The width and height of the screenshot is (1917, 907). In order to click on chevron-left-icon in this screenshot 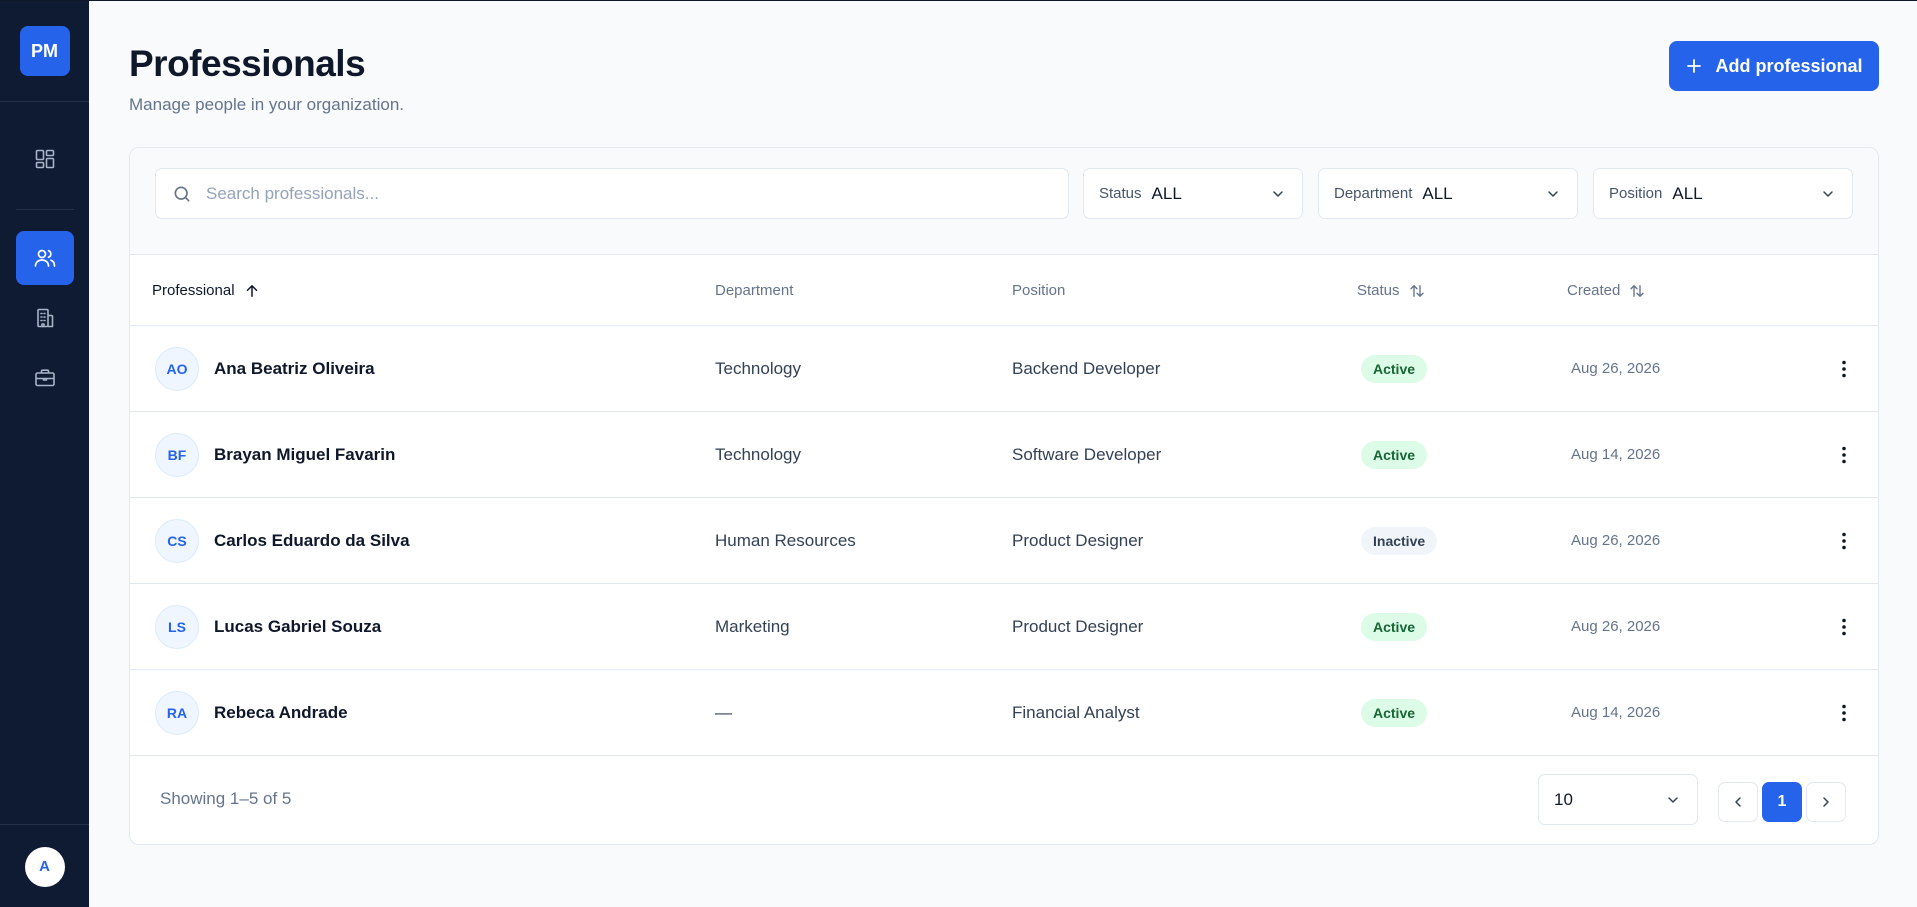, I will do `click(1738, 802)`.